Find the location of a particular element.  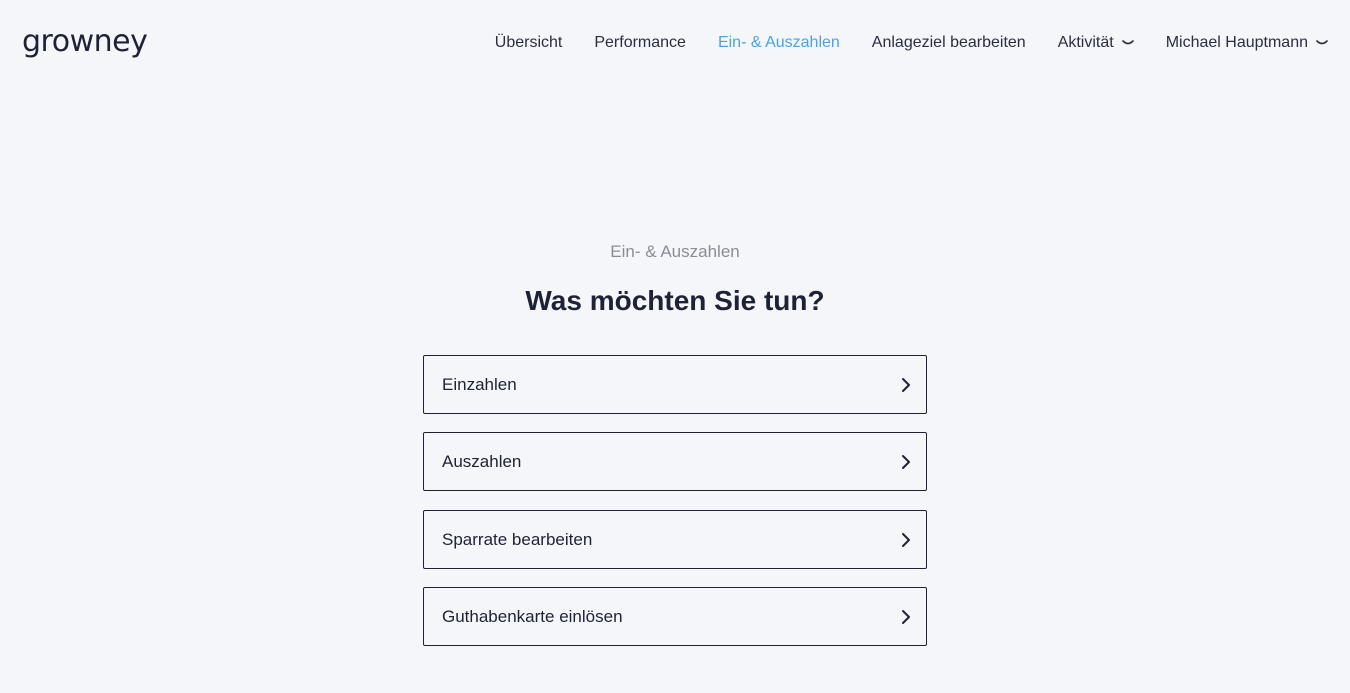

option-label: Auszahlen is located at coordinates (482, 461).